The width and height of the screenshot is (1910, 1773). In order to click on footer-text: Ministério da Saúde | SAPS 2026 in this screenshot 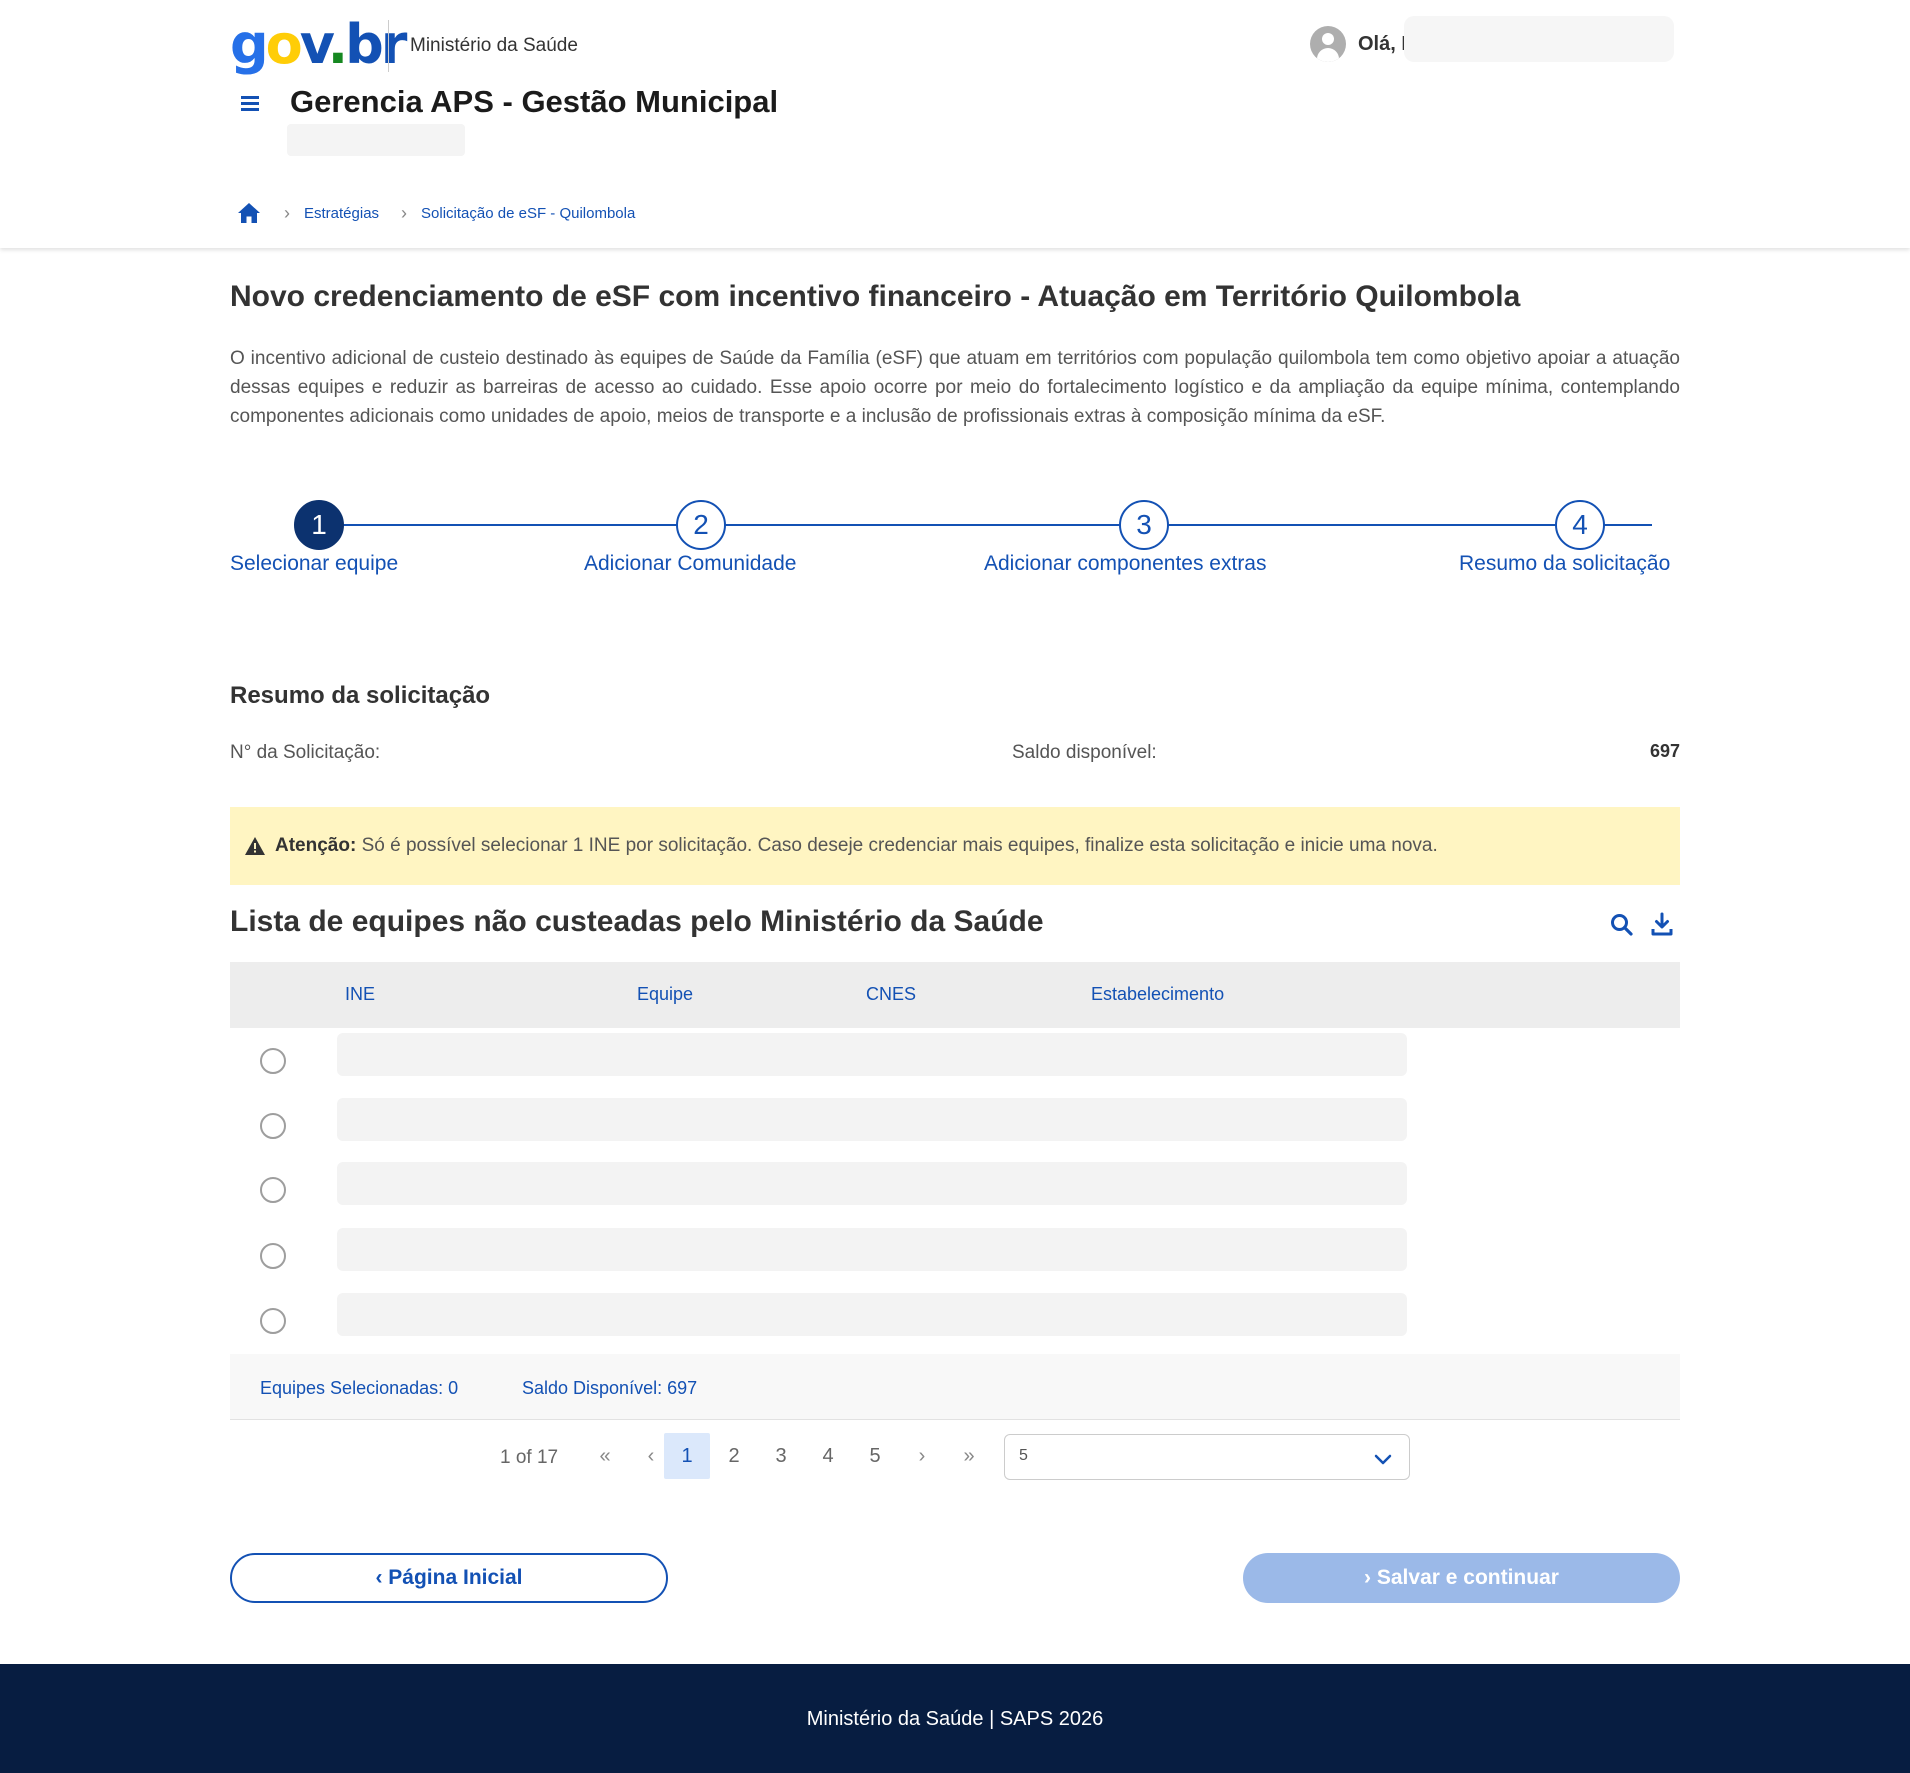, I will do `click(955, 1719)`.